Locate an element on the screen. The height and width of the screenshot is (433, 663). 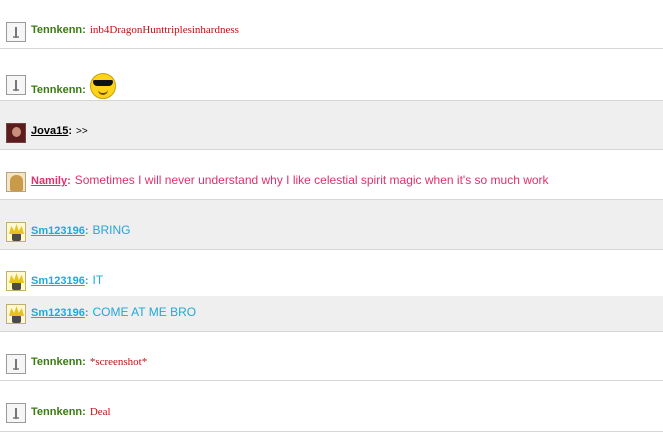
chat-message: Tennkenn: *screenshot* is located at coordinates (331, 356).